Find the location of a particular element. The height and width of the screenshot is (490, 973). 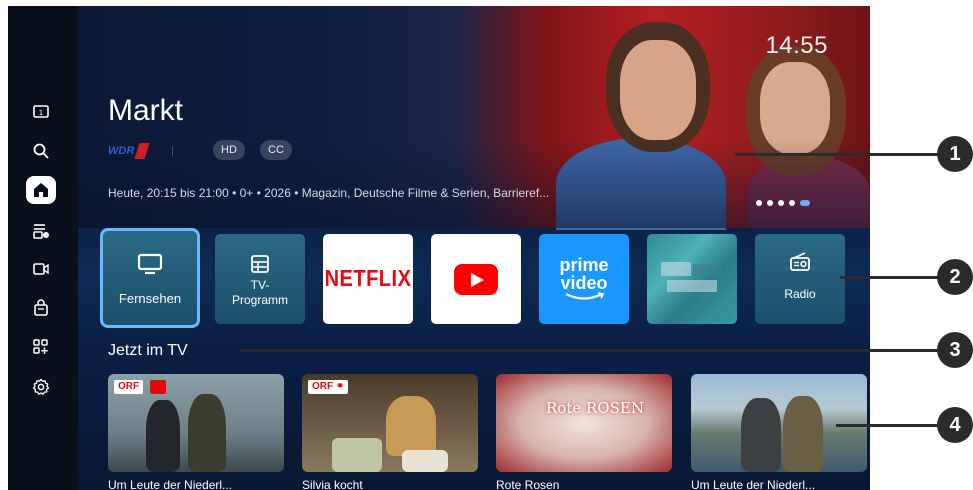

thumbnail-title: Silvia kocht is located at coordinates (332, 484).